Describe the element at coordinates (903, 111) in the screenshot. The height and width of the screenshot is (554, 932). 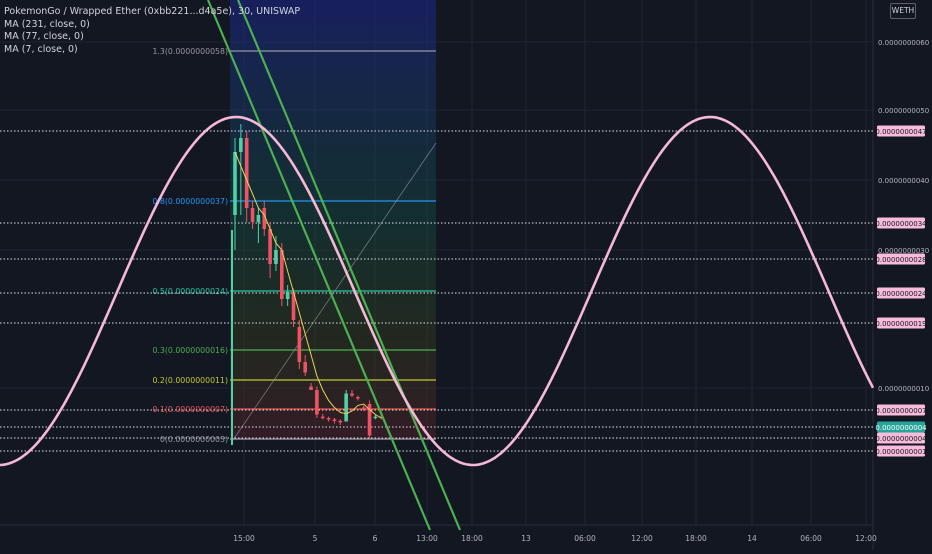
I see `y-axis-tick-label: 0.0000000050` at that location.